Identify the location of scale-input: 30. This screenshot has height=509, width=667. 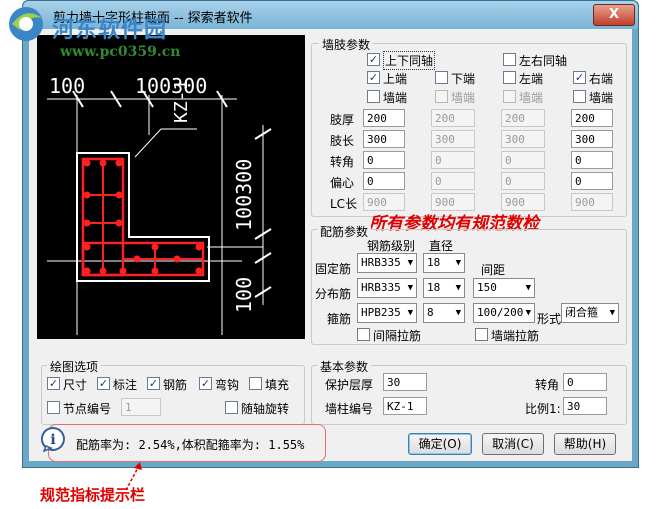
(585, 406).